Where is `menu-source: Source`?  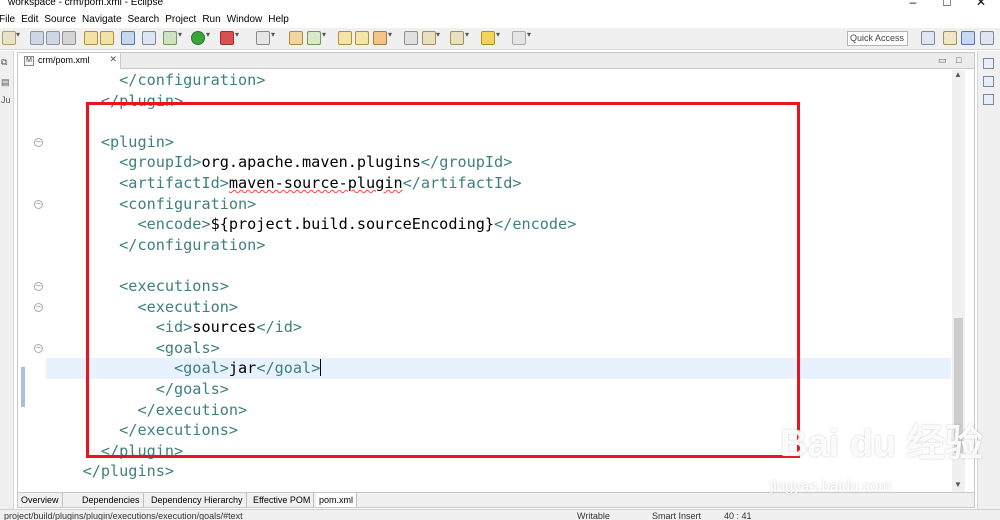 menu-source: Source is located at coordinates (63, 19).